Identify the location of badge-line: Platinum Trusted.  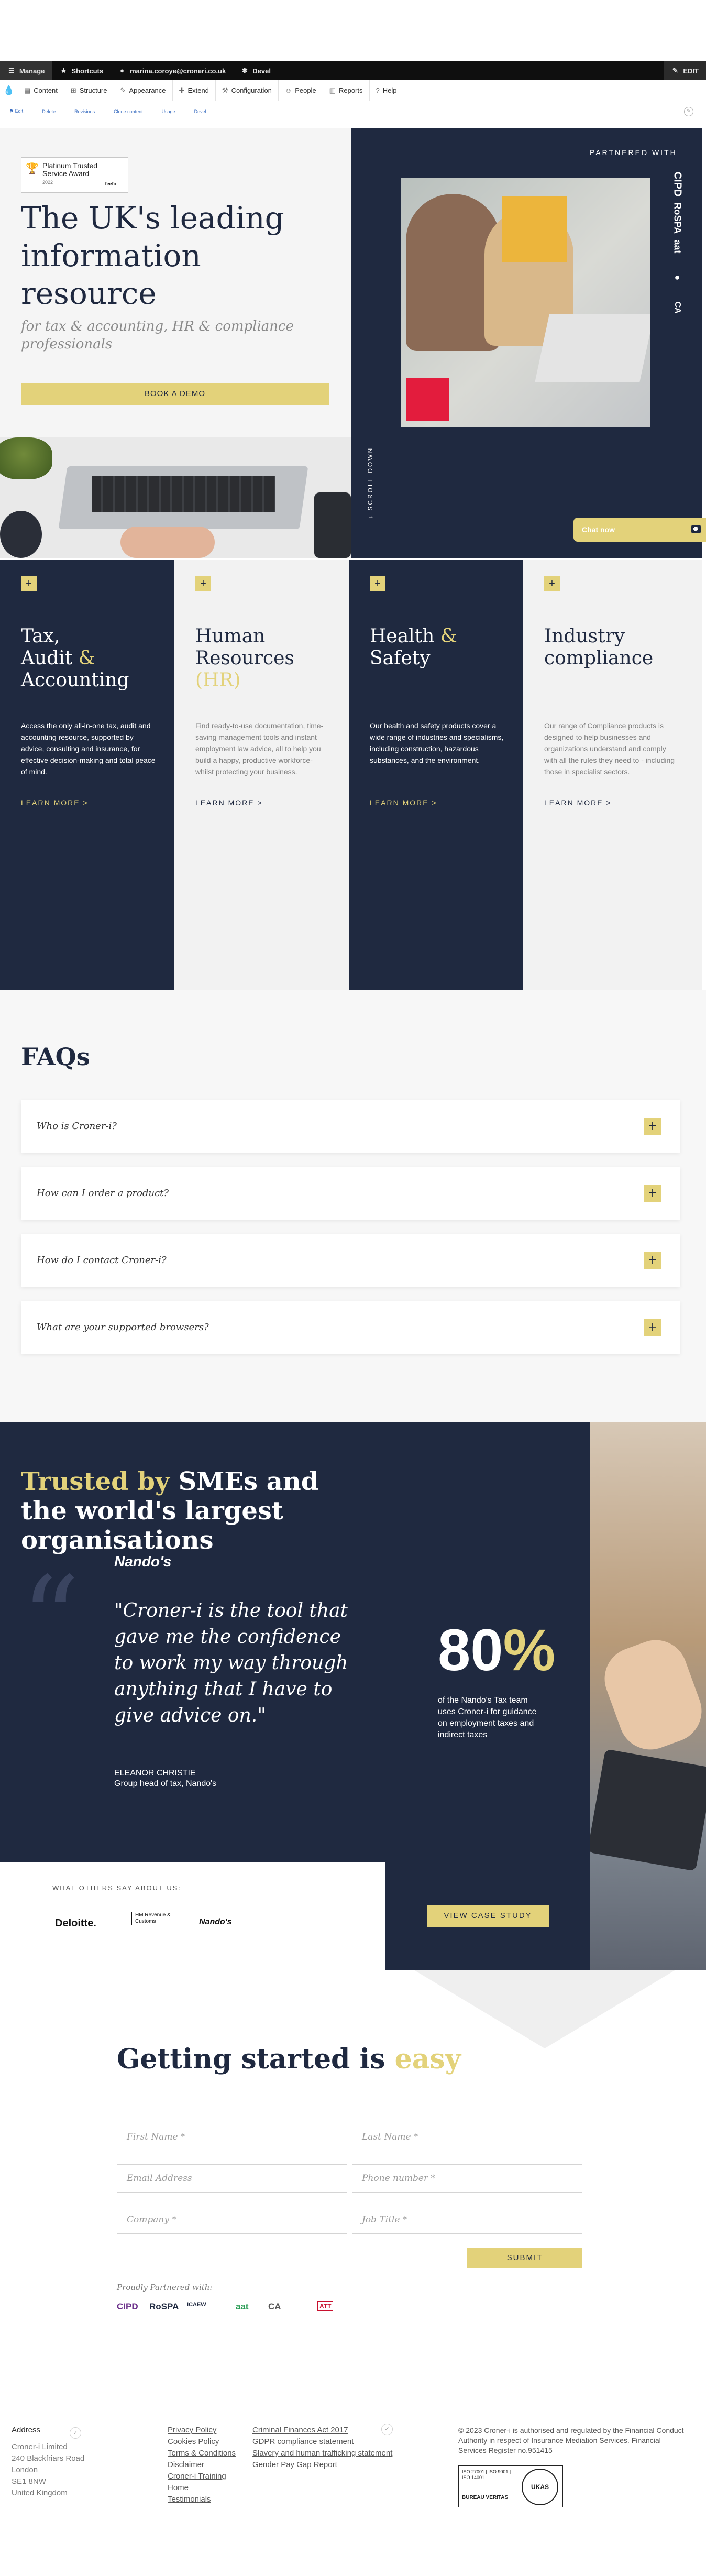
(70, 165).